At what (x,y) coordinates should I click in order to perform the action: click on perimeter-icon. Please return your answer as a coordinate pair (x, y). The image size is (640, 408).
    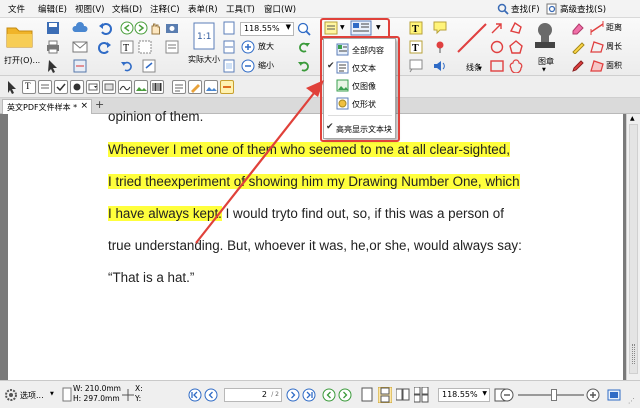
    Looking at the image, I should click on (597, 48).